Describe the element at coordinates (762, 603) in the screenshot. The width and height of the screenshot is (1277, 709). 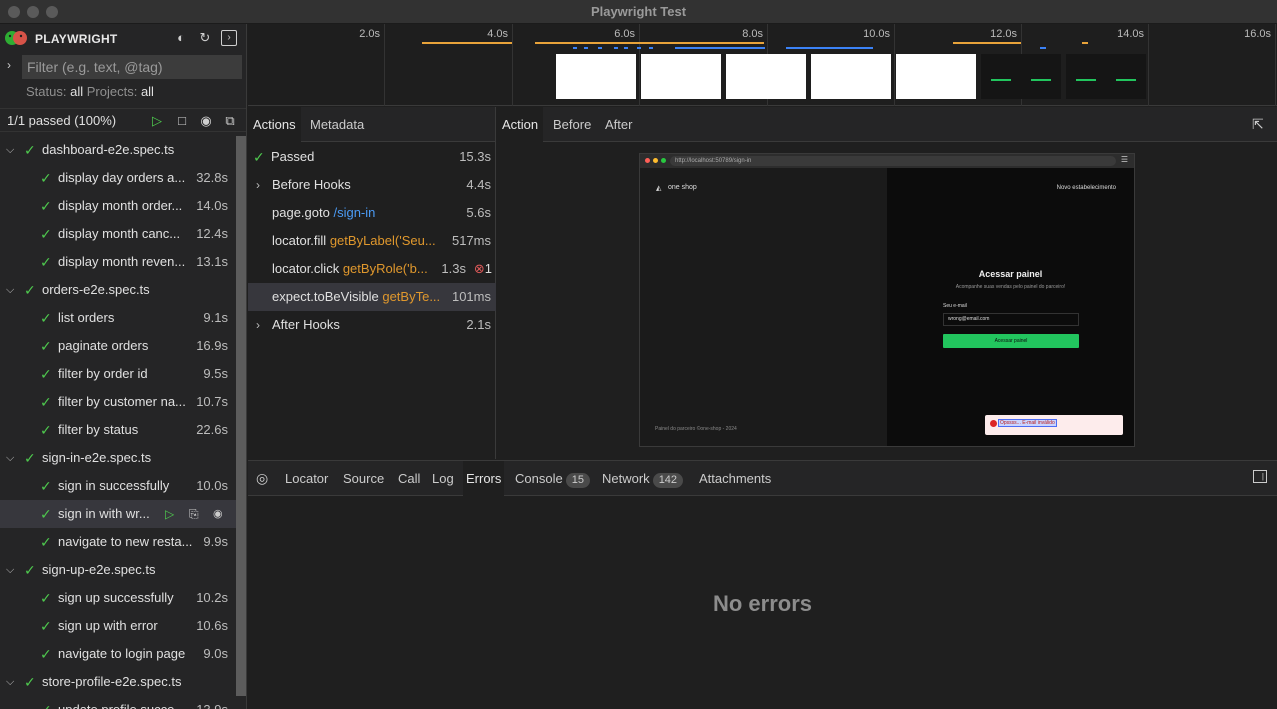
I see `empty-errors-message: No errors` at that location.